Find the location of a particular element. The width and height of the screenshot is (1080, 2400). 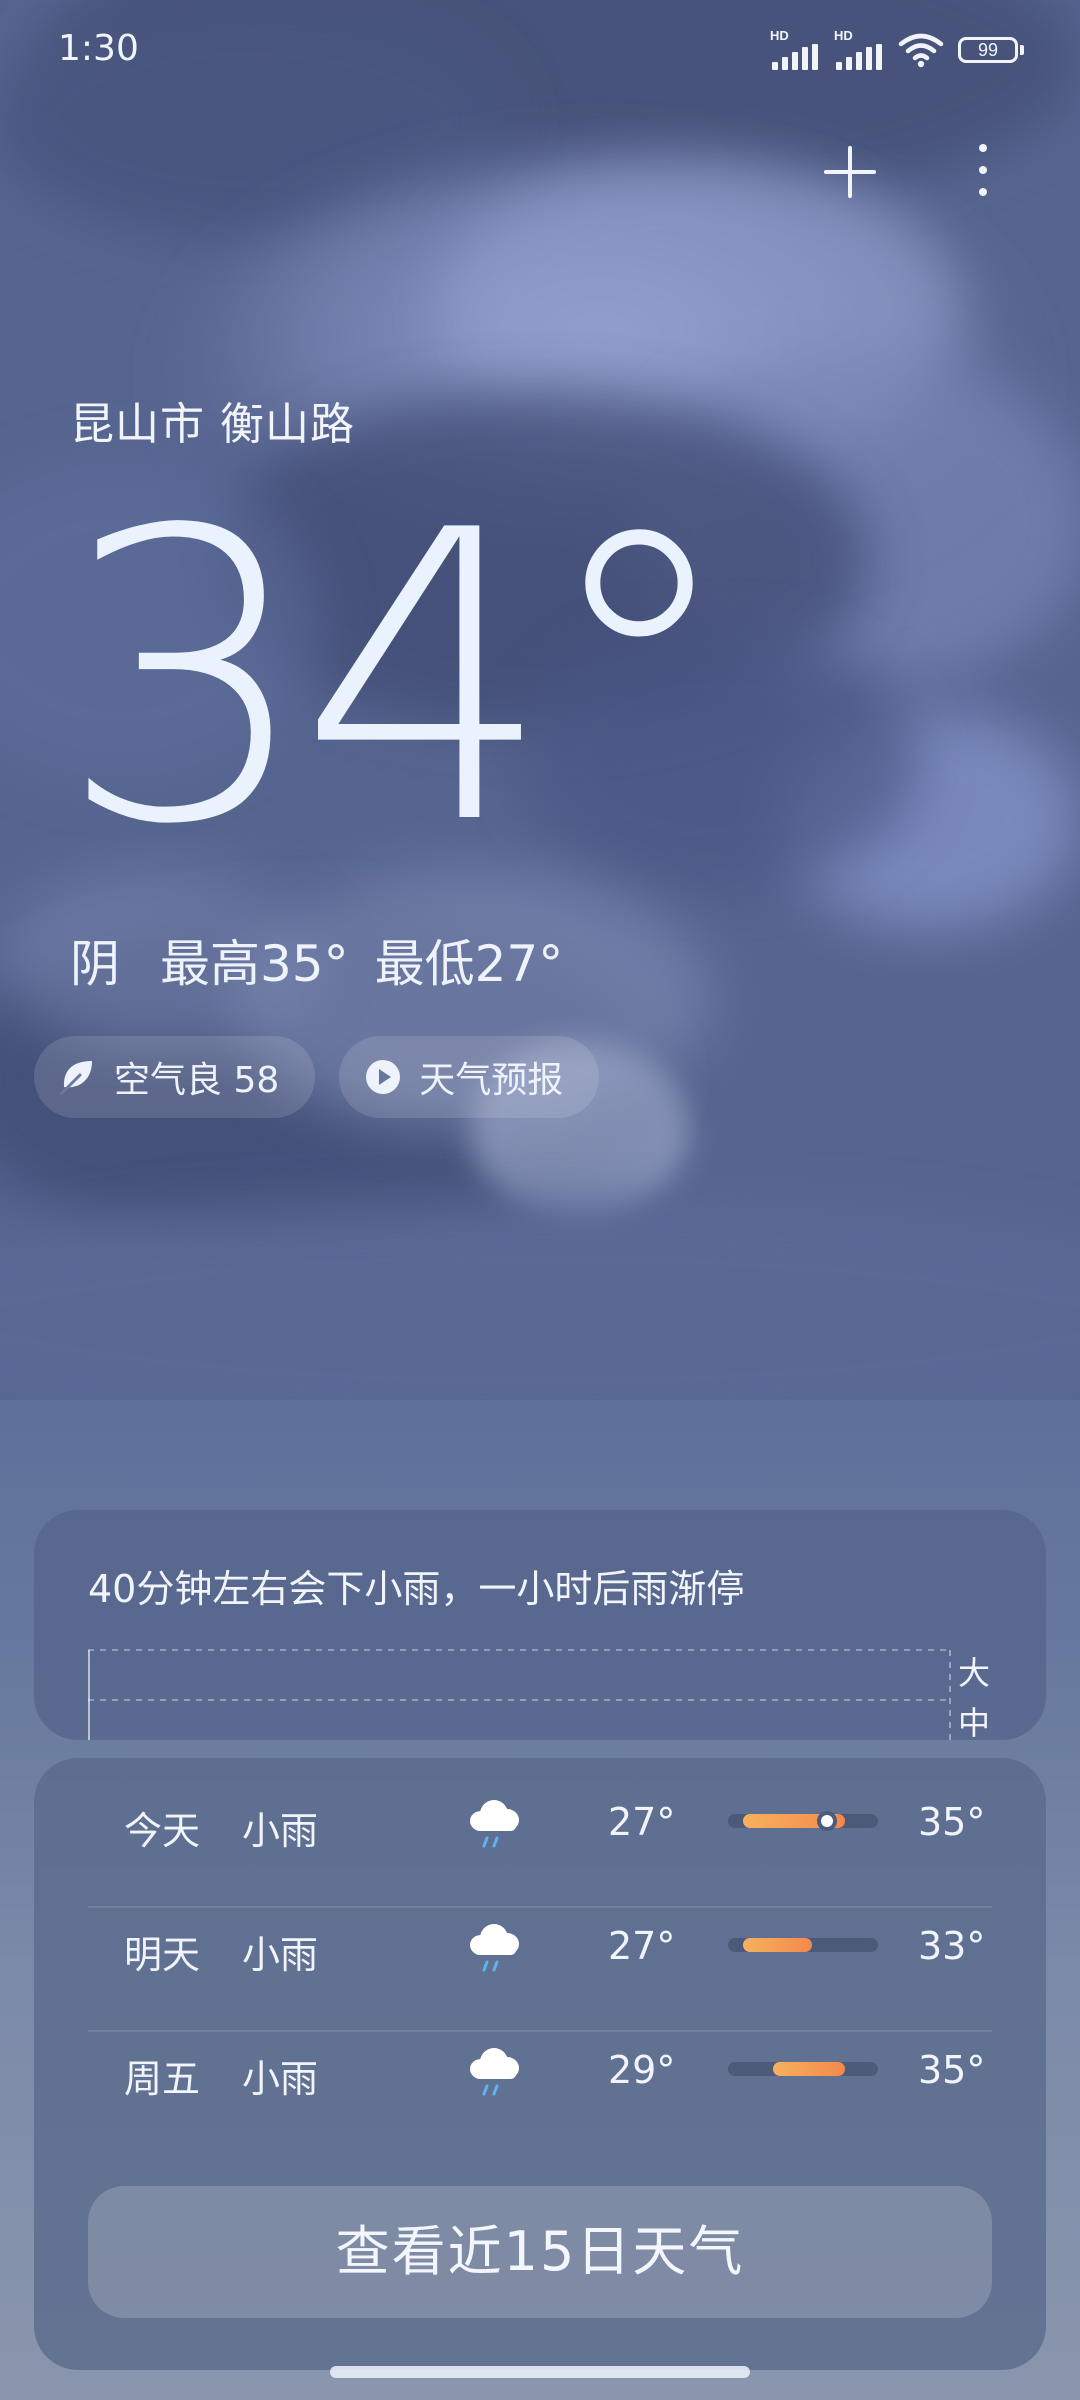

forecast-high: 33° is located at coordinates (952, 1946).